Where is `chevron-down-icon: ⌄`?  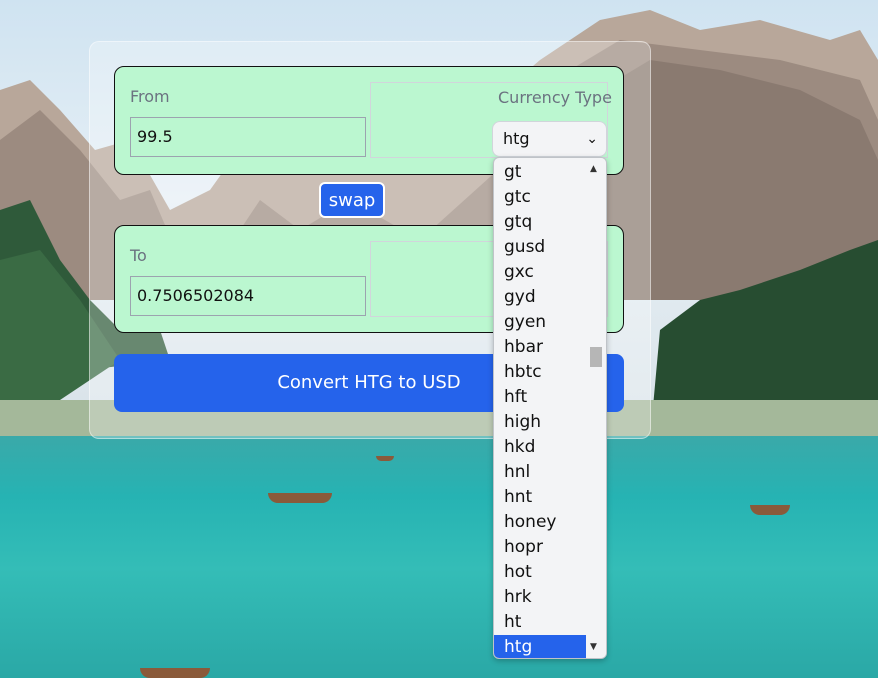
chevron-down-icon: ⌄ is located at coordinates (592, 139).